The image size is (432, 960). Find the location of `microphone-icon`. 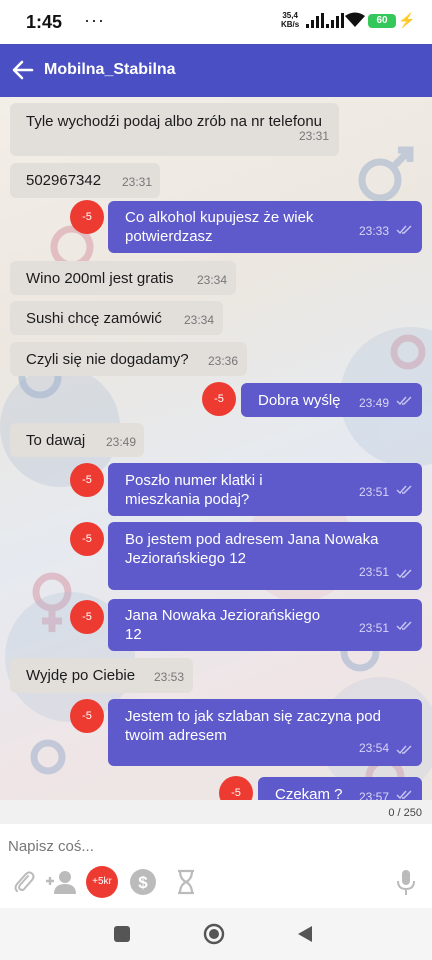

microphone-icon is located at coordinates (406, 882).